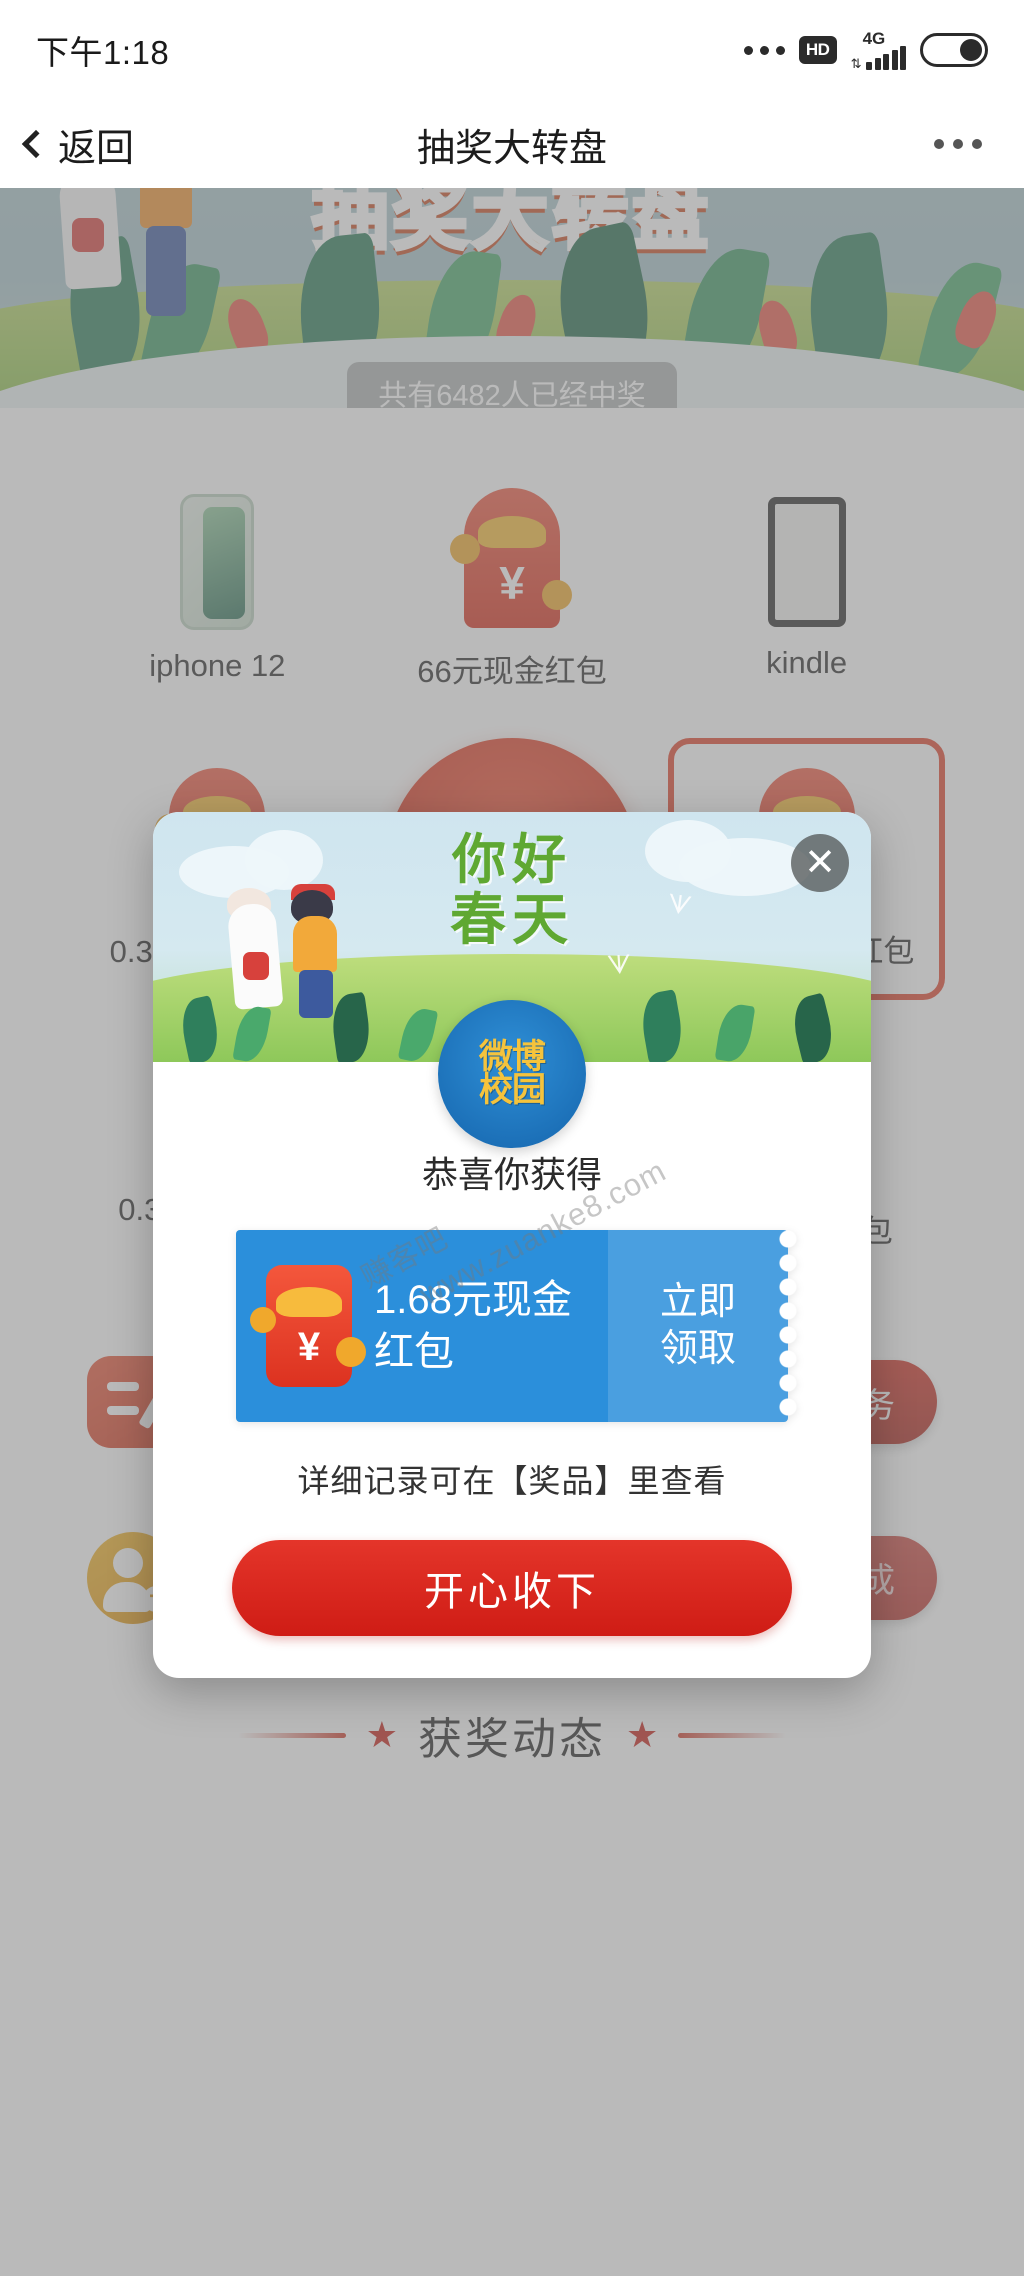 The image size is (1024, 2276). What do you see at coordinates (512, 1090) in the screenshot?
I see `brand-badge-line2: 校园` at bounding box center [512, 1090].